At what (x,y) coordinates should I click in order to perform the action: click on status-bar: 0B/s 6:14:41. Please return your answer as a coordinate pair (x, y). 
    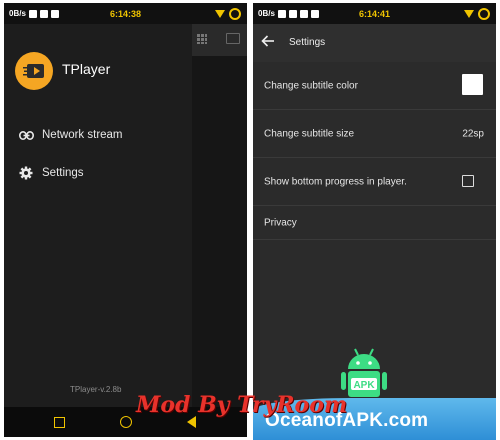
    Looking at the image, I should click on (374, 13).